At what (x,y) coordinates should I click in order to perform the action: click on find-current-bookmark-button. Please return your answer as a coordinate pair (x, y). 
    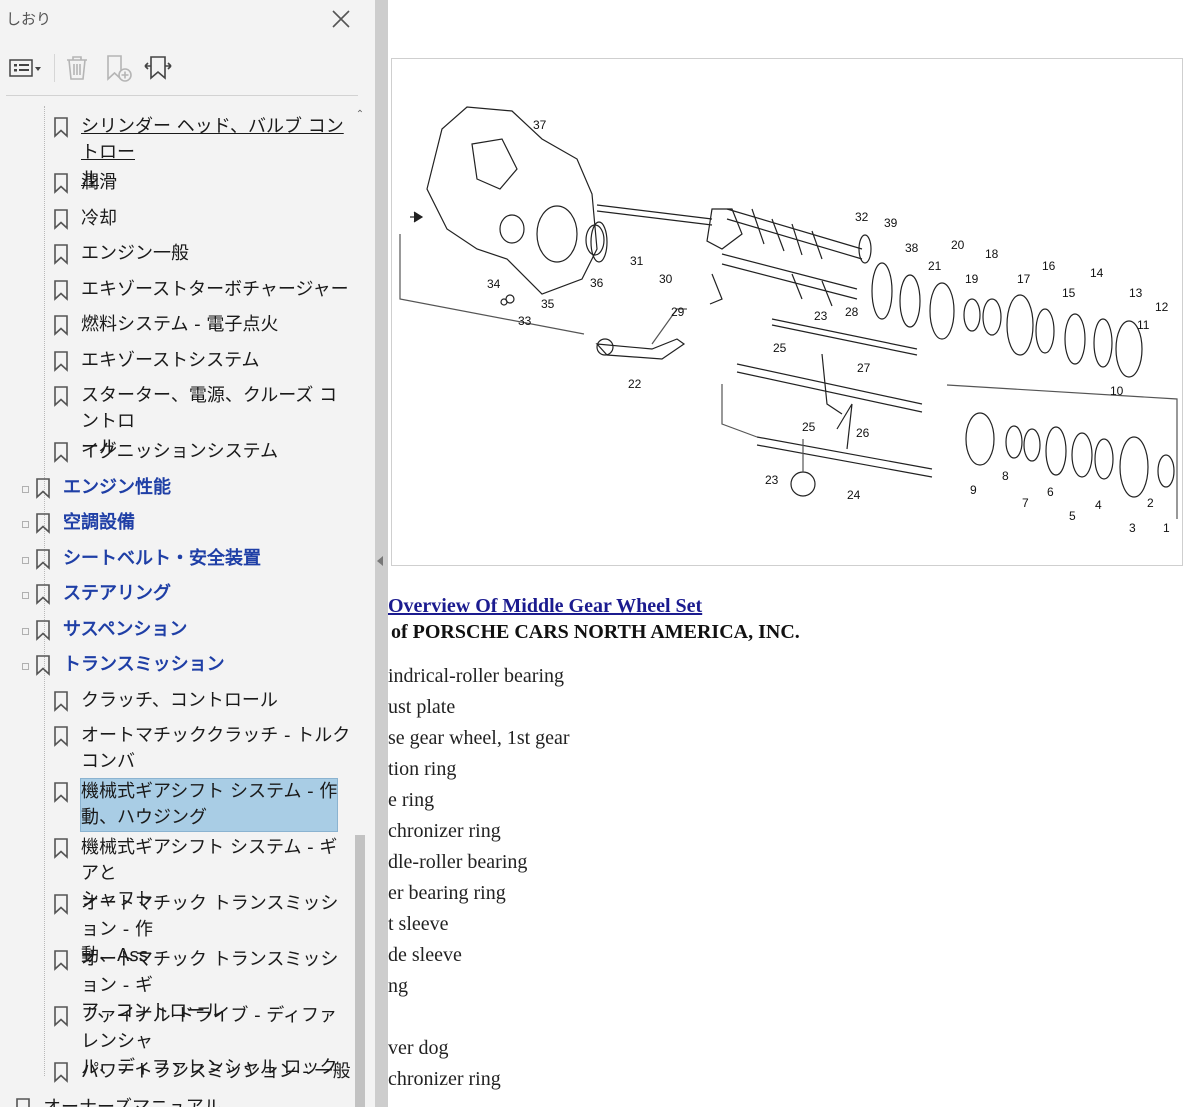
    Looking at the image, I should click on (158, 68).